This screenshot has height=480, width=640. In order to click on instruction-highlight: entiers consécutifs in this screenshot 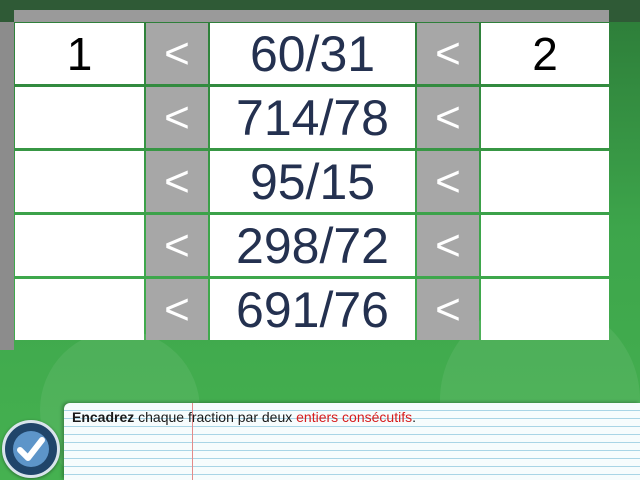, I will do `click(354, 417)`.